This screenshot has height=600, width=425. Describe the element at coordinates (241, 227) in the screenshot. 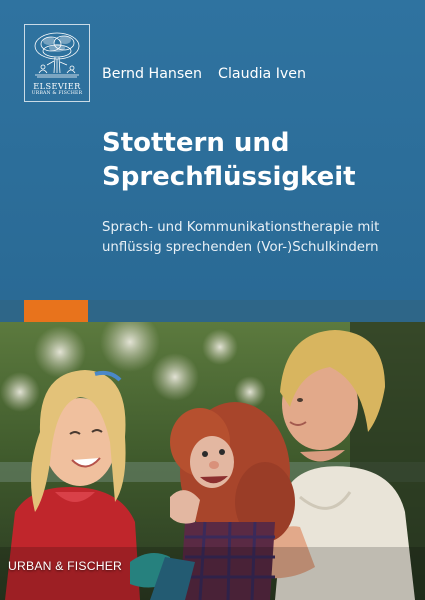

I see `subtitle-line: Sprach- und Kommunikationstherapie mit` at that location.